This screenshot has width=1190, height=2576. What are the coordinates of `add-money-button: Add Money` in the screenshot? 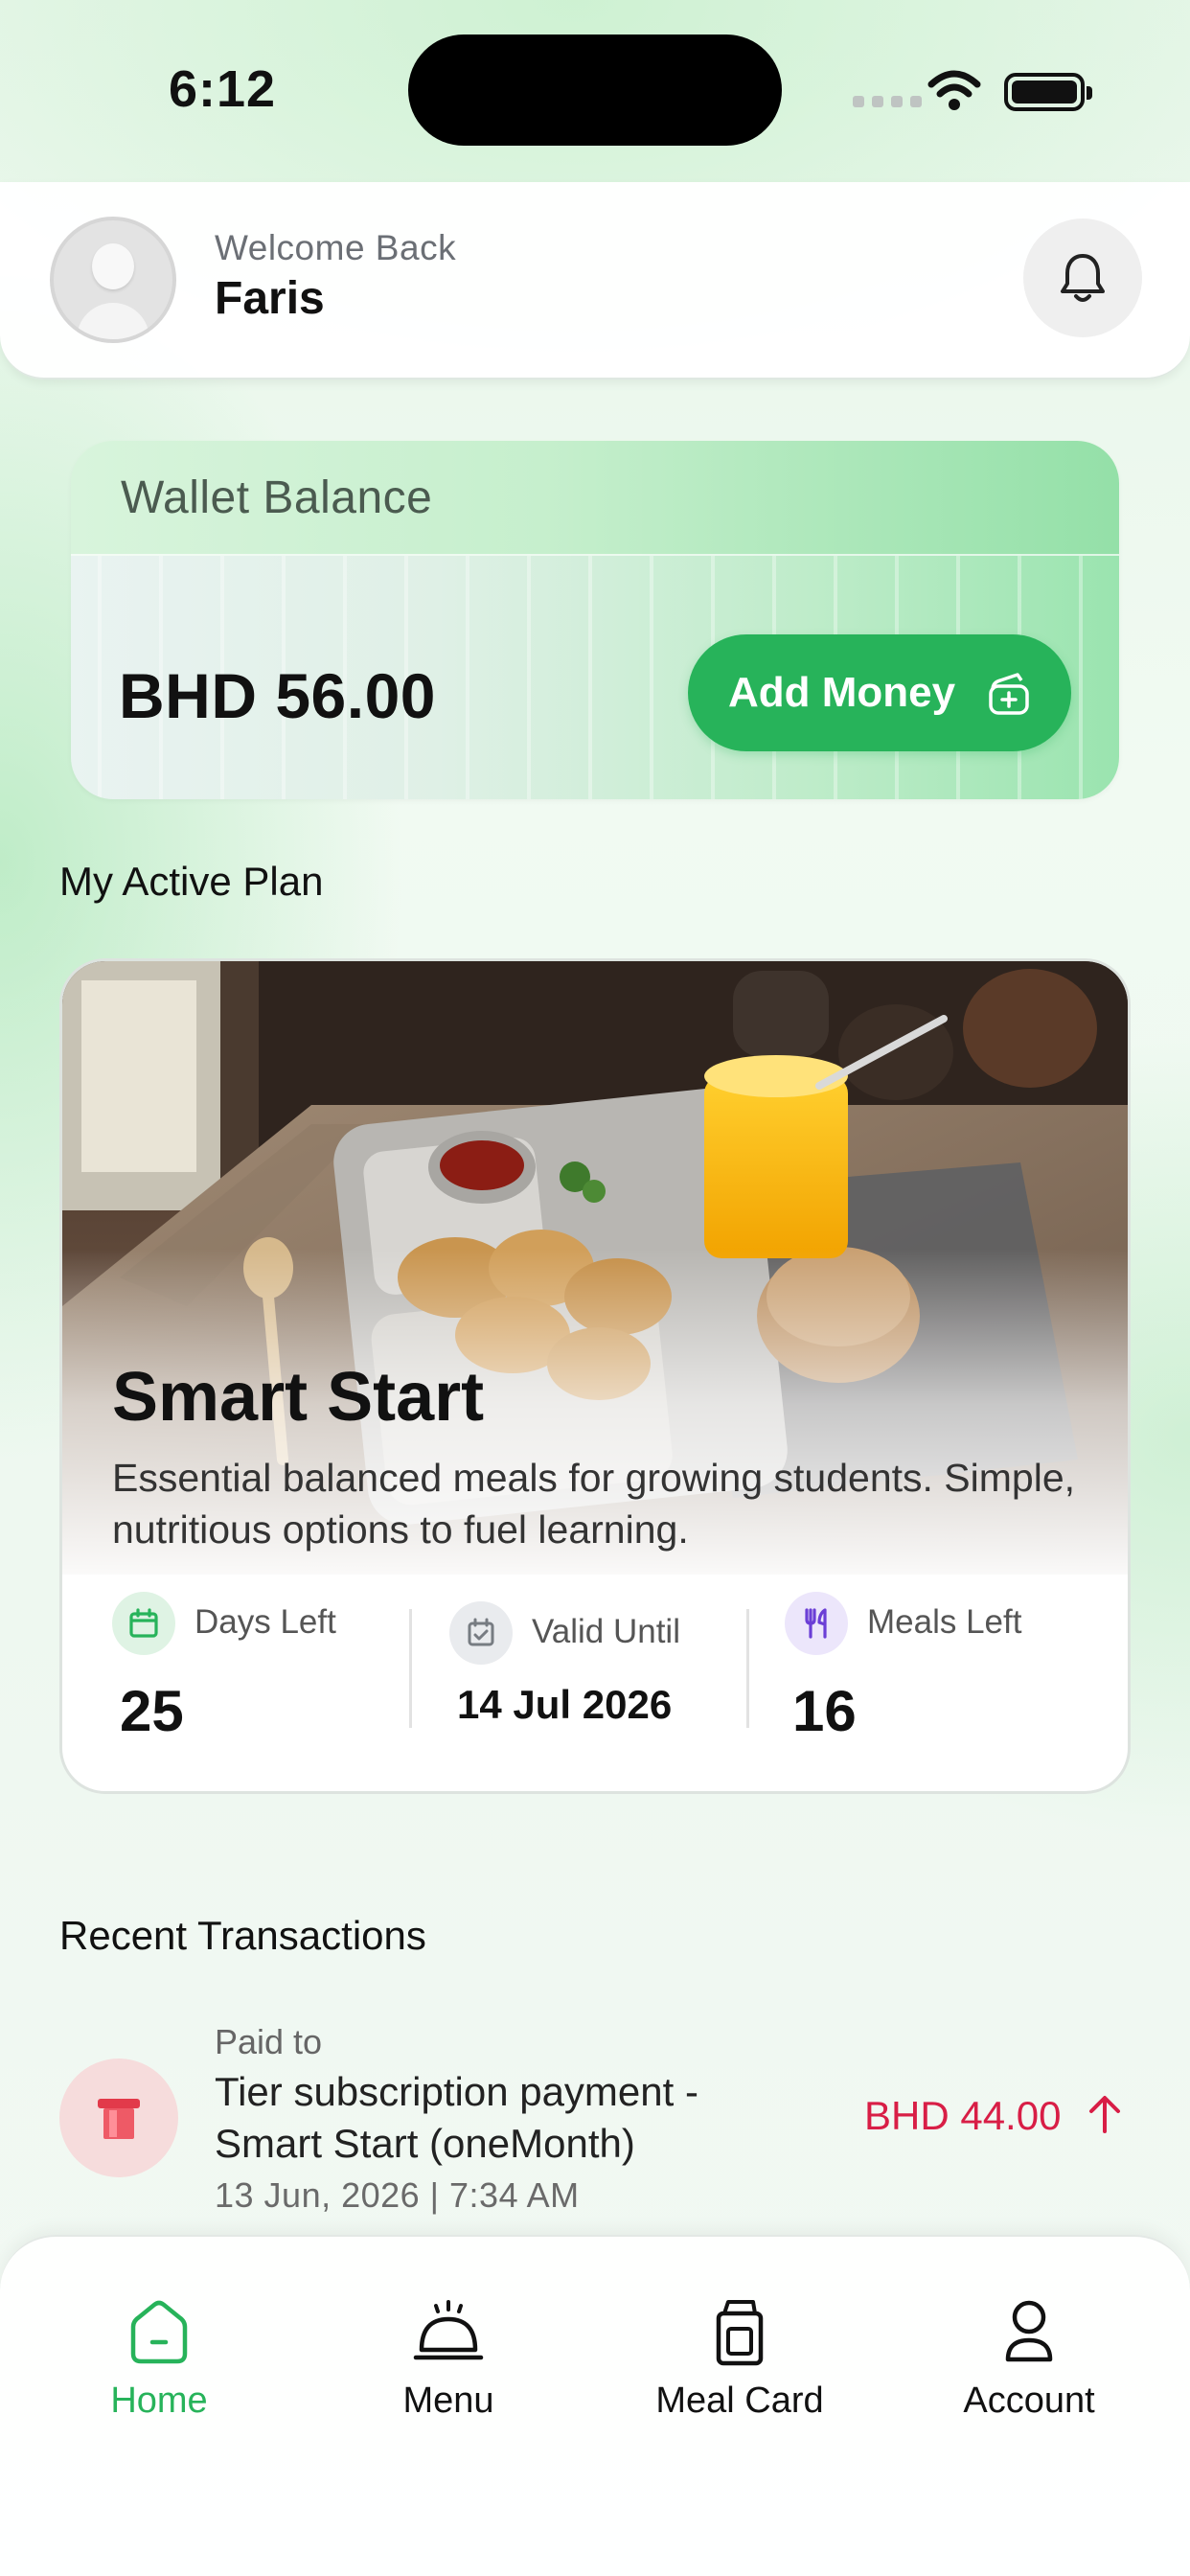 It's located at (880, 692).